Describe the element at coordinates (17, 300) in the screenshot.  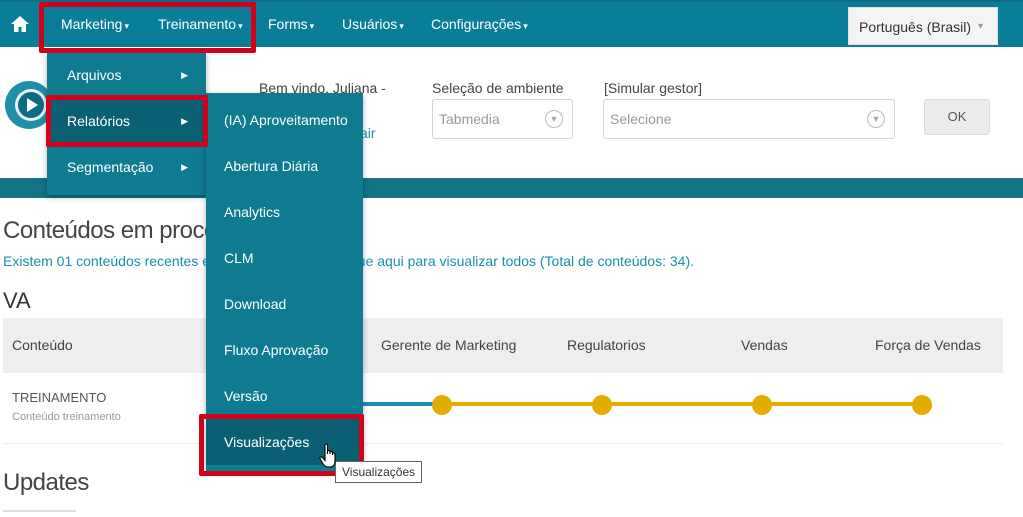
I see `va-title: VA` at that location.